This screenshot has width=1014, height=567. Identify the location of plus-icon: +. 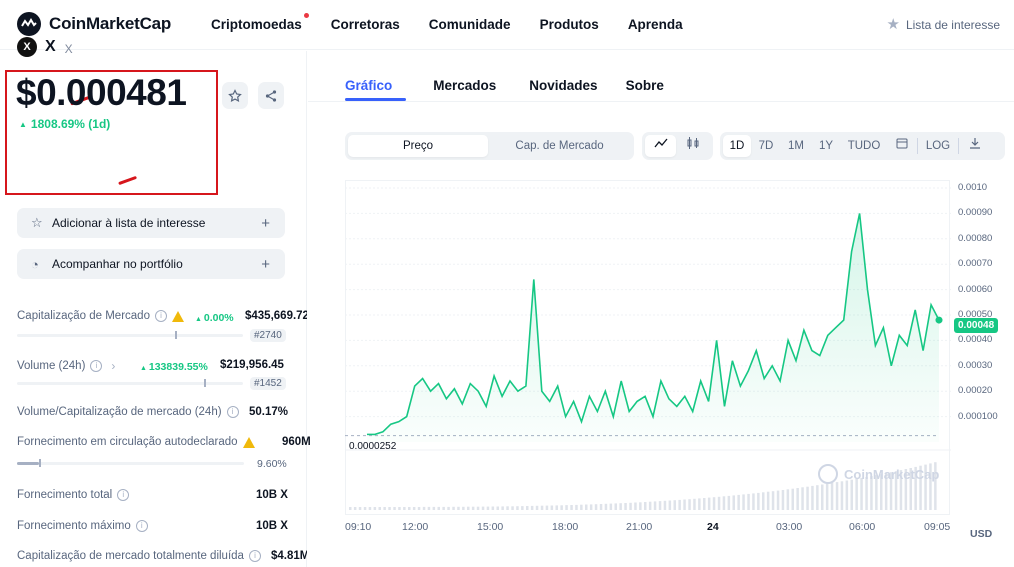
(265, 264).